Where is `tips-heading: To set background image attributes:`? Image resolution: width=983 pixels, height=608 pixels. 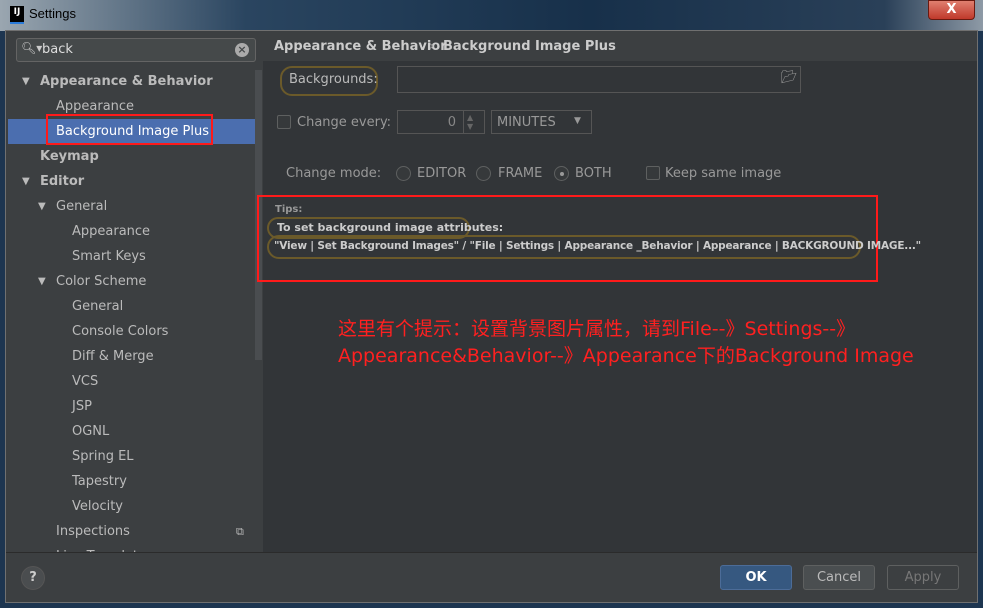
tips-heading: To set background image attributes: is located at coordinates (390, 227).